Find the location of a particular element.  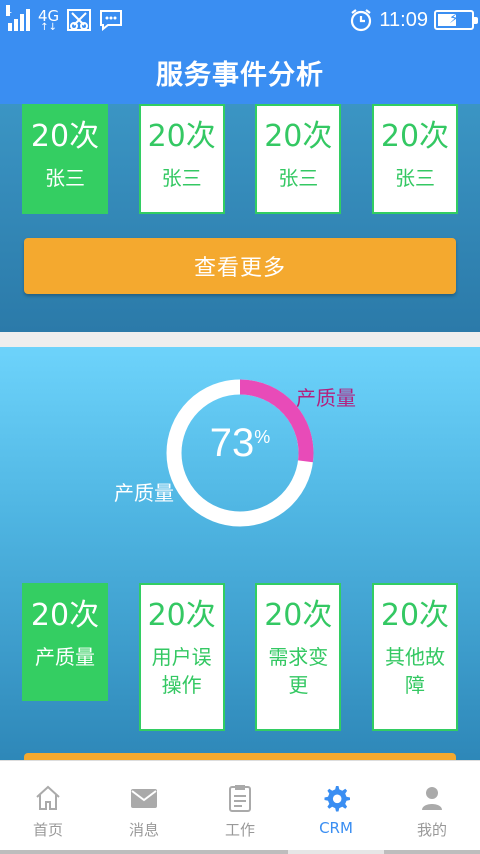

network-type: 4G ↑↓ is located at coordinates (49, 19).